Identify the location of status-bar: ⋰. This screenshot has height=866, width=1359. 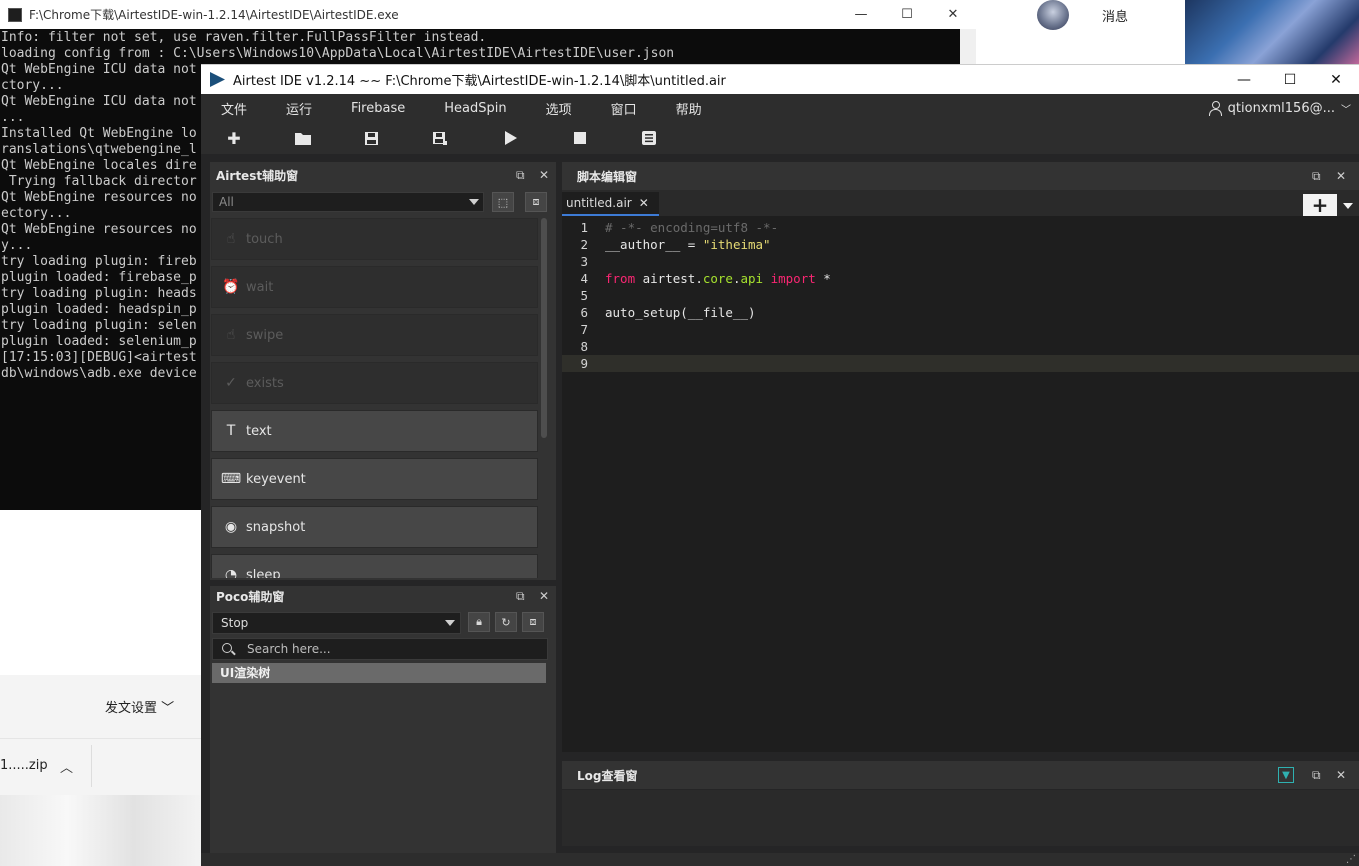
(780, 859).